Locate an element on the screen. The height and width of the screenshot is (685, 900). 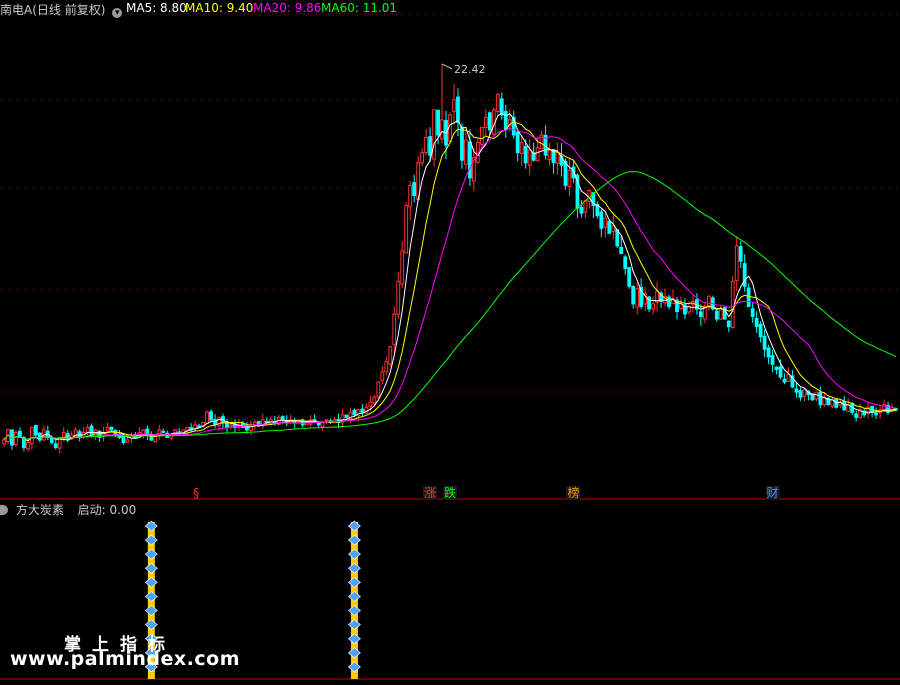
max-price-label: 22.42 is located at coordinates (470, 69).